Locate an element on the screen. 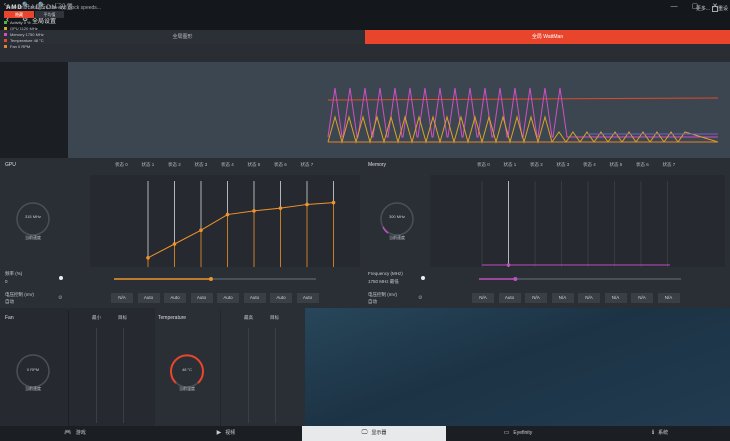  temperature-gauge-value: 48 °C is located at coordinates (187, 369).